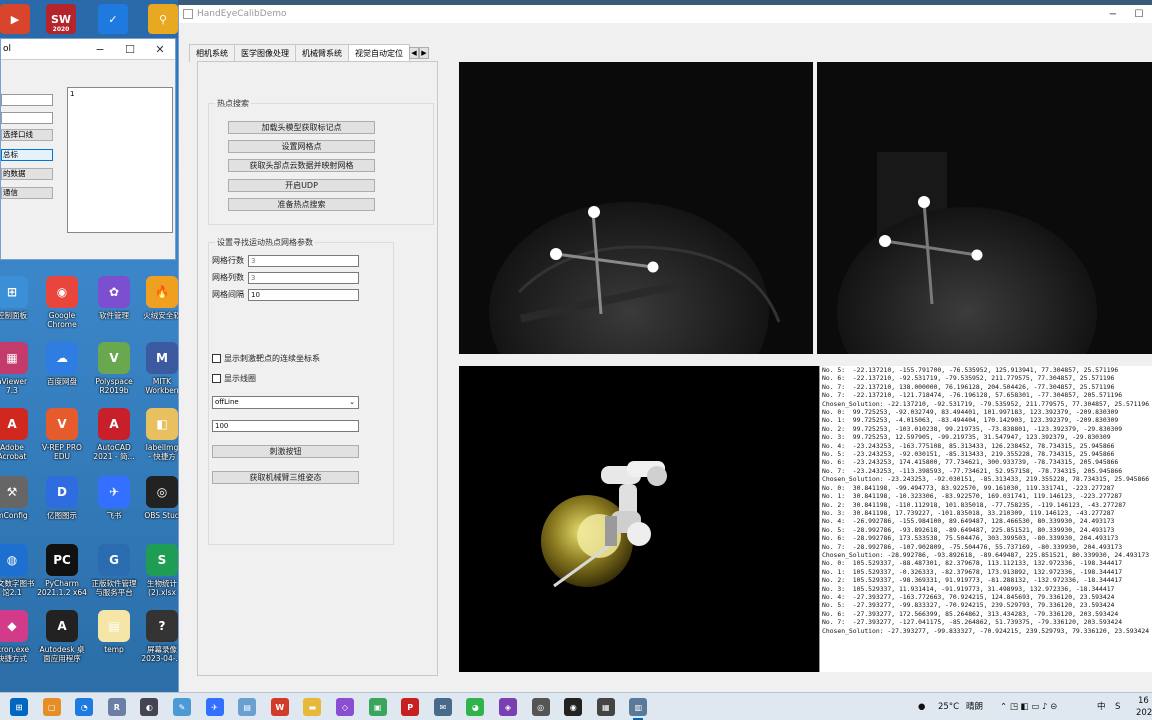 This screenshot has width=1152, height=720. Describe the element at coordinates (948, 706) in the screenshot. I see `weather-temp: 25°C` at that location.